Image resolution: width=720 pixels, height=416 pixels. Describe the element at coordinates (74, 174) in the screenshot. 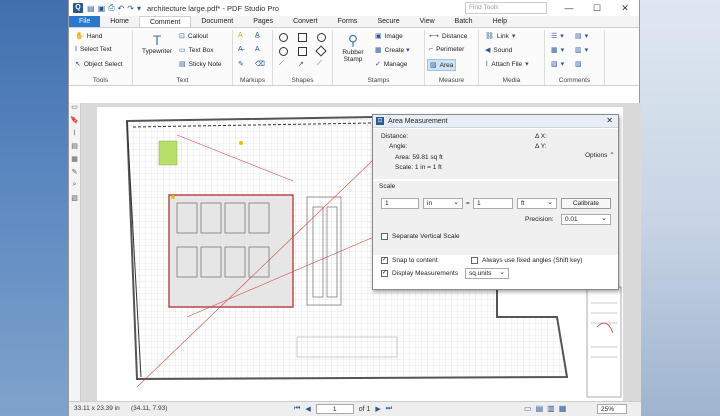

I see `signatures-icon: ✎` at that location.